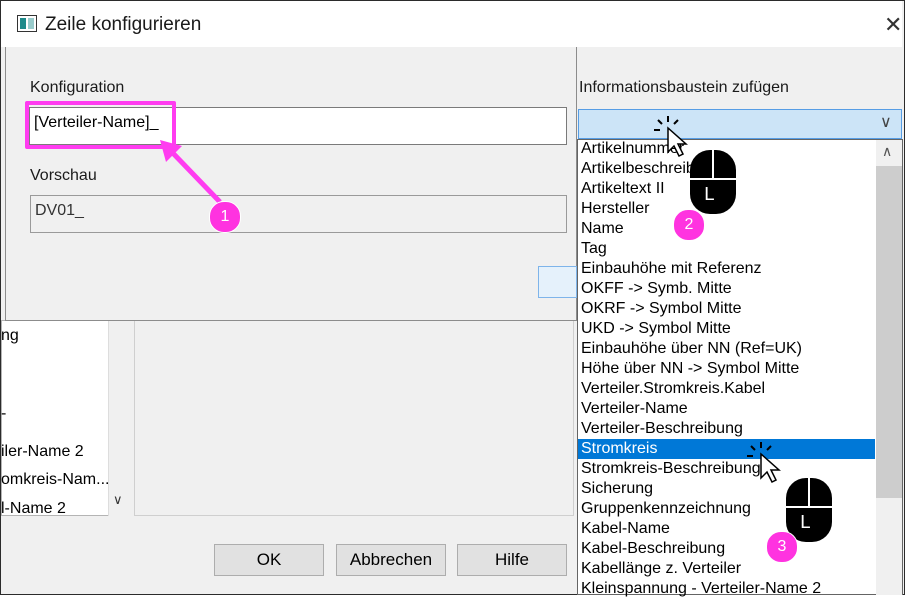 Image resolution: width=905 pixels, height=599 pixels. Describe the element at coordinates (782, 547) in the screenshot. I see `step-badge-3: 3` at that location.